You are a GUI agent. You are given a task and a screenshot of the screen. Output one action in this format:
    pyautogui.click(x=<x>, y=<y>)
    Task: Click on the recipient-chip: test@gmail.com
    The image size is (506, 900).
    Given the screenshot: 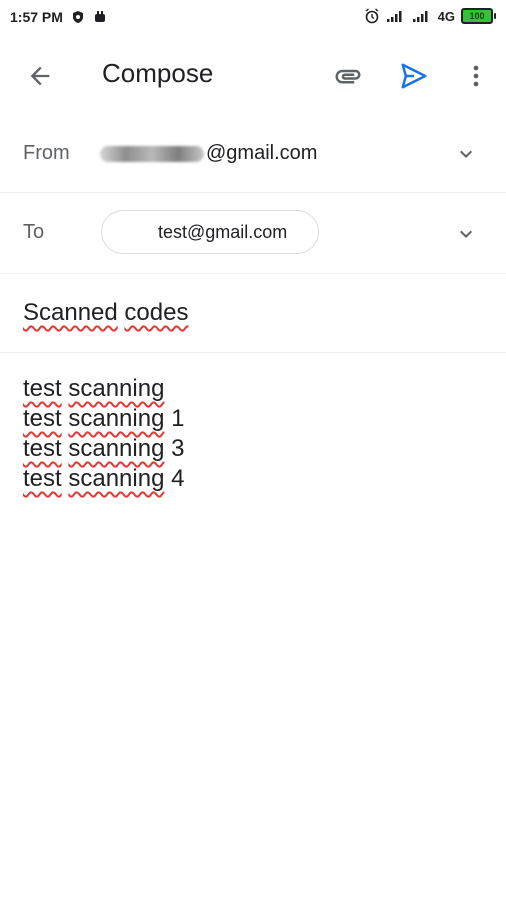 What is the action you would take?
    pyautogui.click(x=210, y=232)
    